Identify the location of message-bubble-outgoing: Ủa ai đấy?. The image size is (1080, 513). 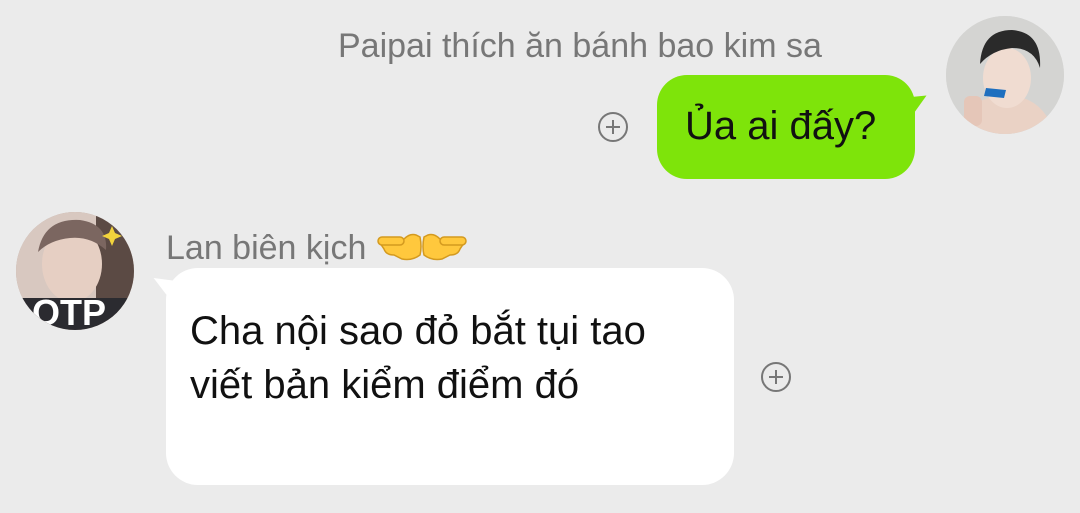
(786, 127).